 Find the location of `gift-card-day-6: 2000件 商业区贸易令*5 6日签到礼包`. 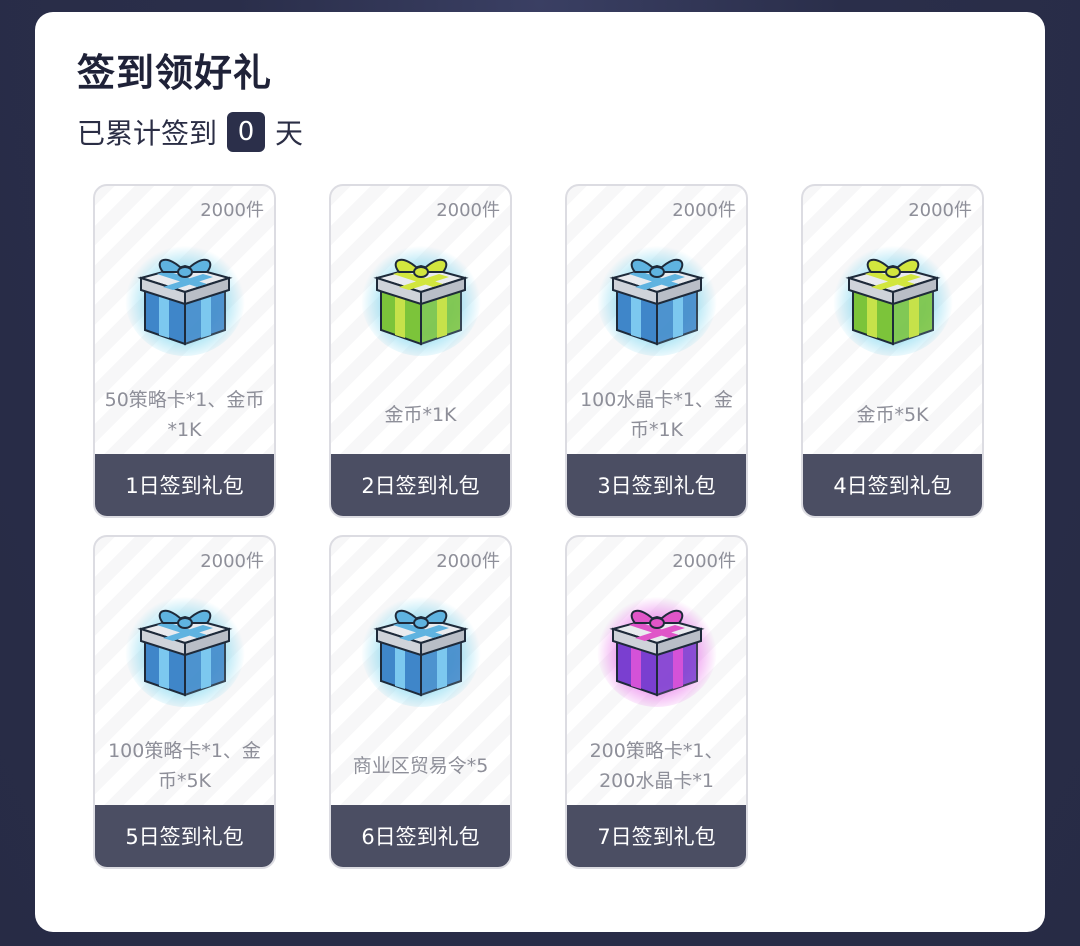

gift-card-day-6: 2000件 商业区贸易令*5 6日签到礼包 is located at coordinates (420, 702).